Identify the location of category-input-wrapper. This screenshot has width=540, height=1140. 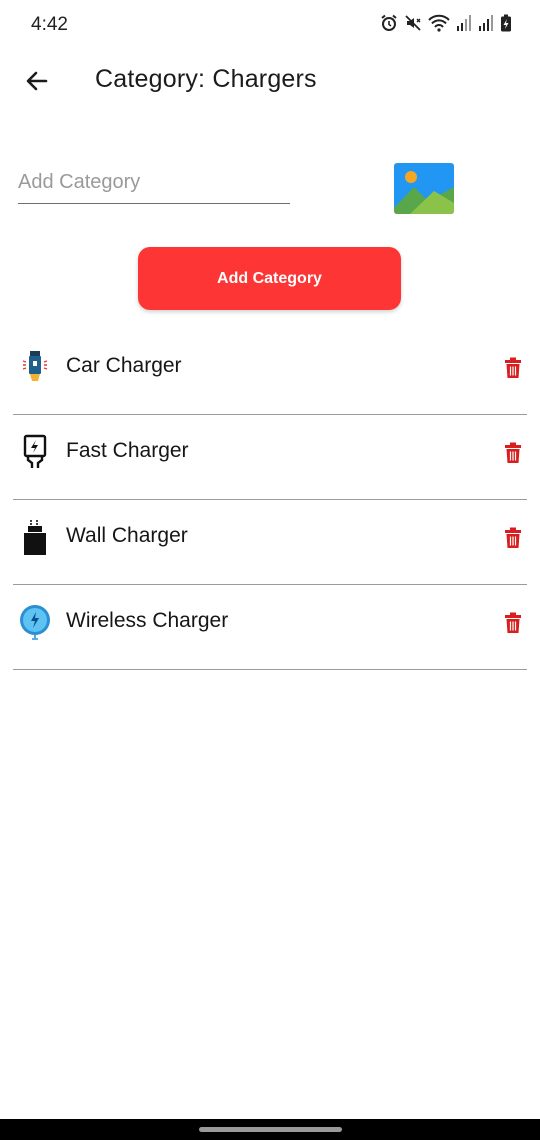
(154, 183).